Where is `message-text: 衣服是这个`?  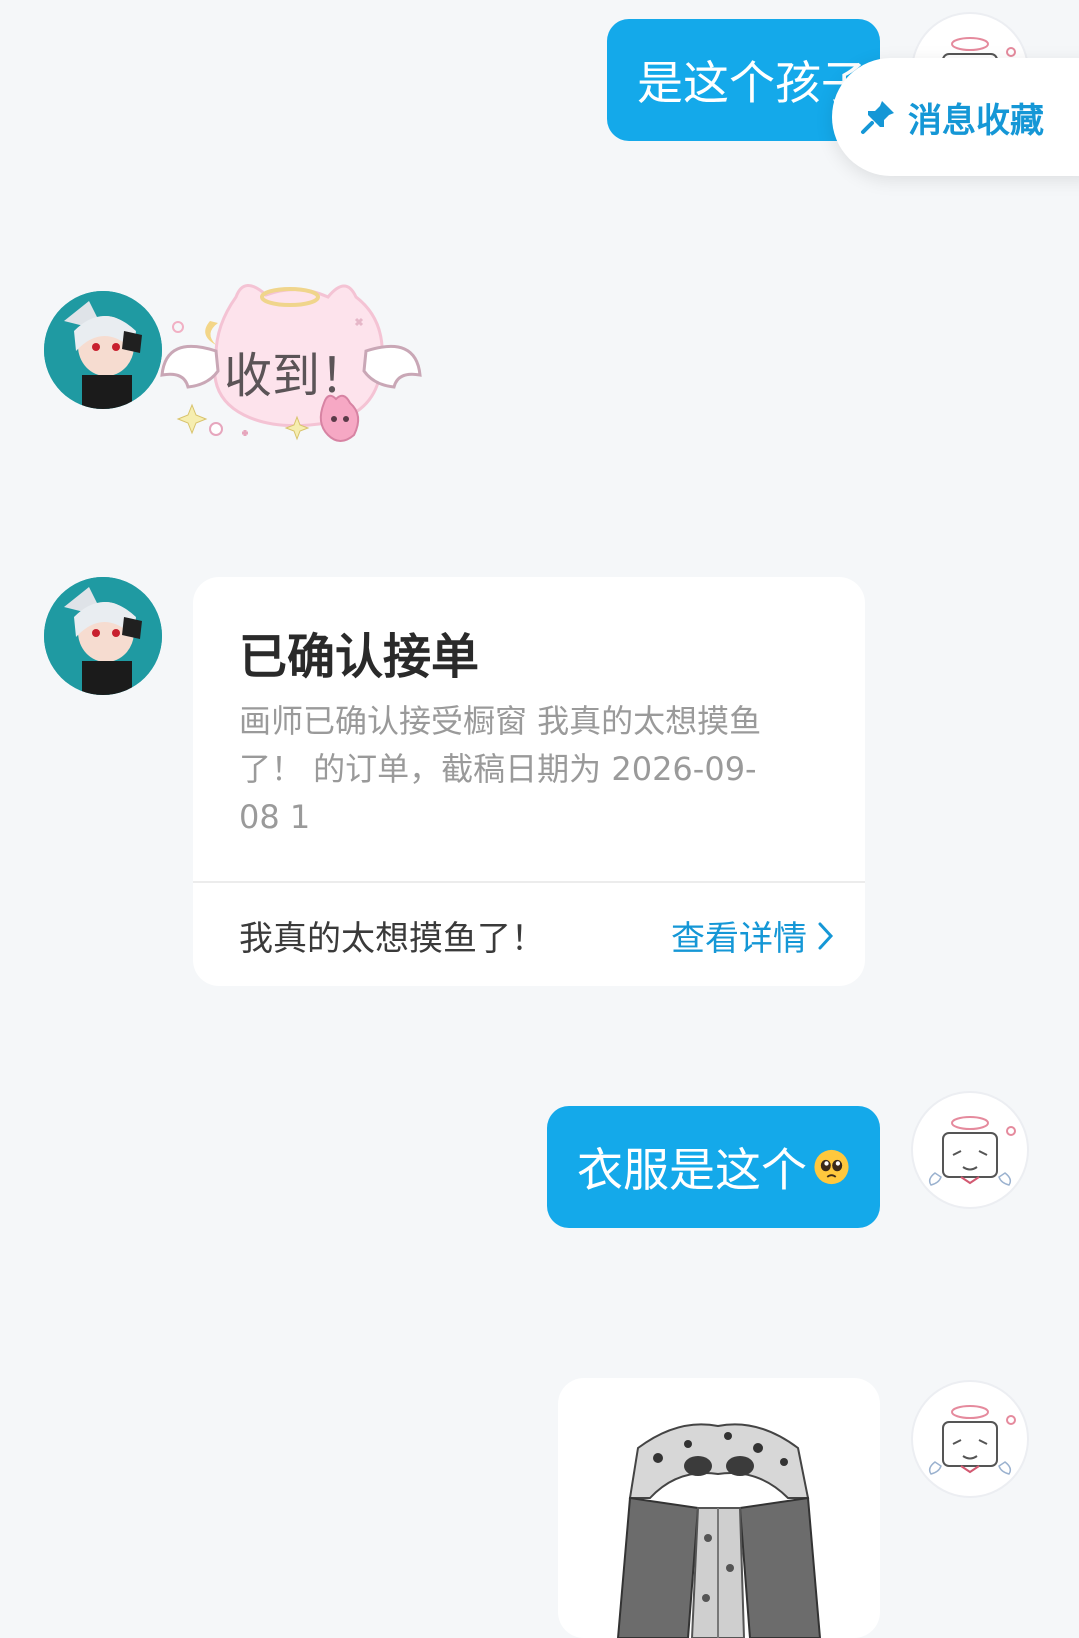
message-text: 衣服是这个 is located at coordinates (692, 1170).